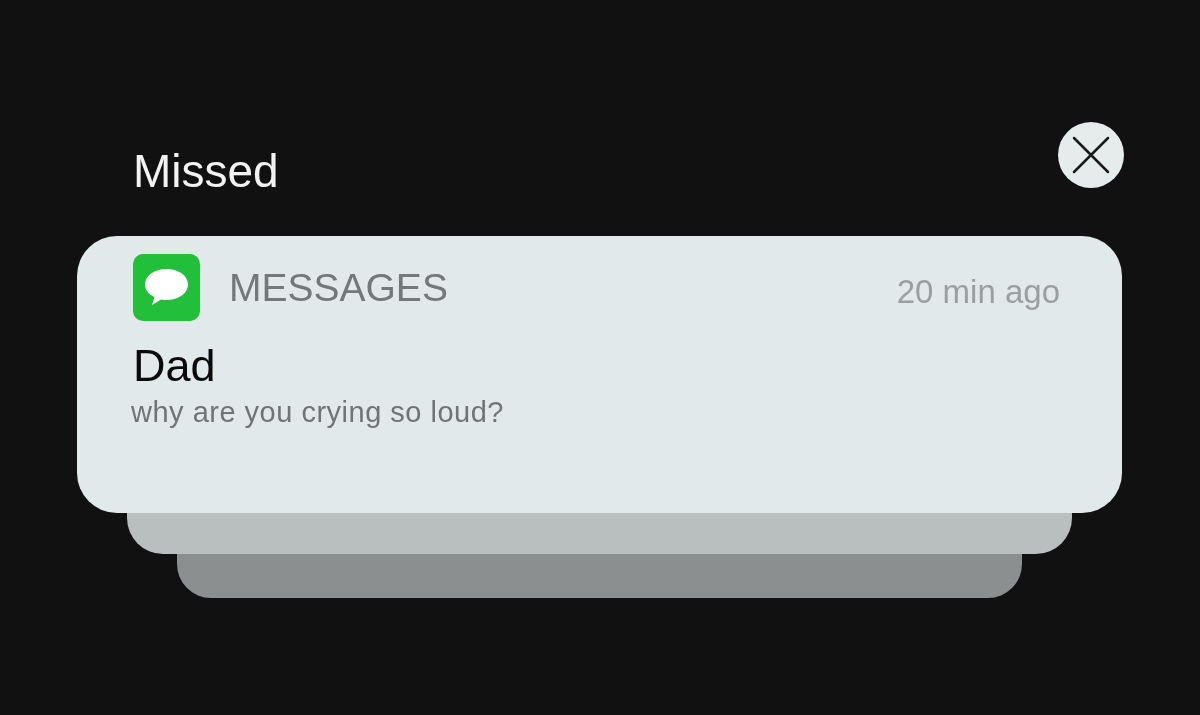 This screenshot has height=715, width=1200. What do you see at coordinates (318, 412) in the screenshot?
I see `message-text: why are you crying so loud?` at bounding box center [318, 412].